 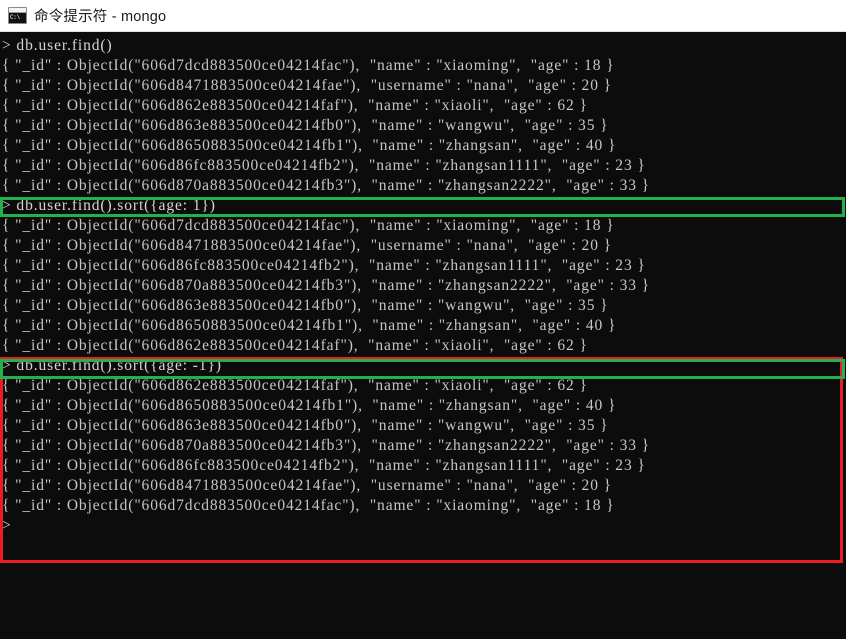 What do you see at coordinates (112, 365) in the screenshot?
I see `terminal-command-line: > db.user.find().sort({age: -1})` at bounding box center [112, 365].